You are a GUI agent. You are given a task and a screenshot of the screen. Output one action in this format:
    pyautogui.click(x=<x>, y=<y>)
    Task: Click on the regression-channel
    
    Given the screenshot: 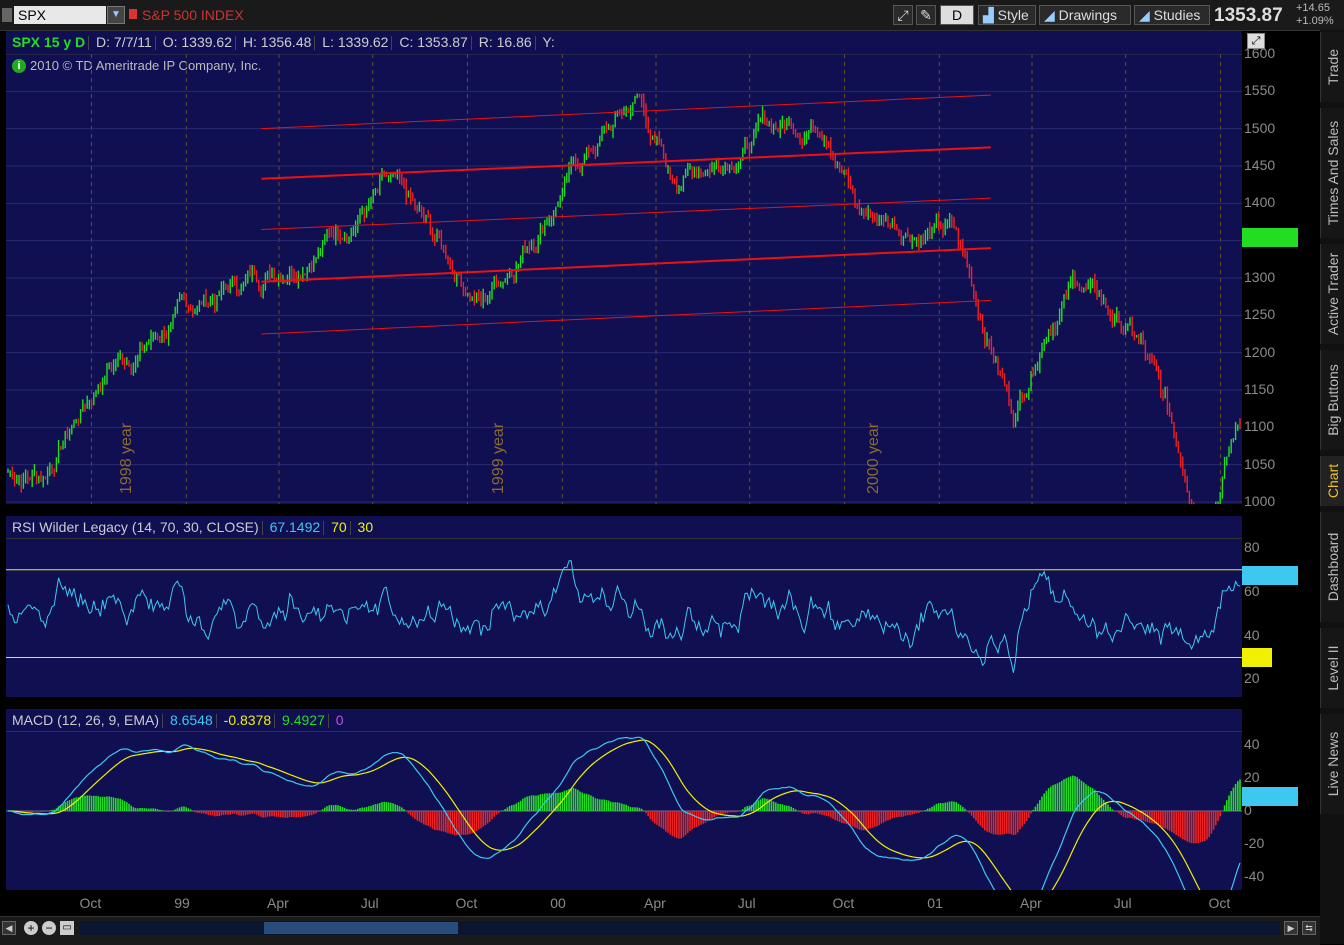 What is the action you would take?
    pyautogui.click(x=626, y=214)
    